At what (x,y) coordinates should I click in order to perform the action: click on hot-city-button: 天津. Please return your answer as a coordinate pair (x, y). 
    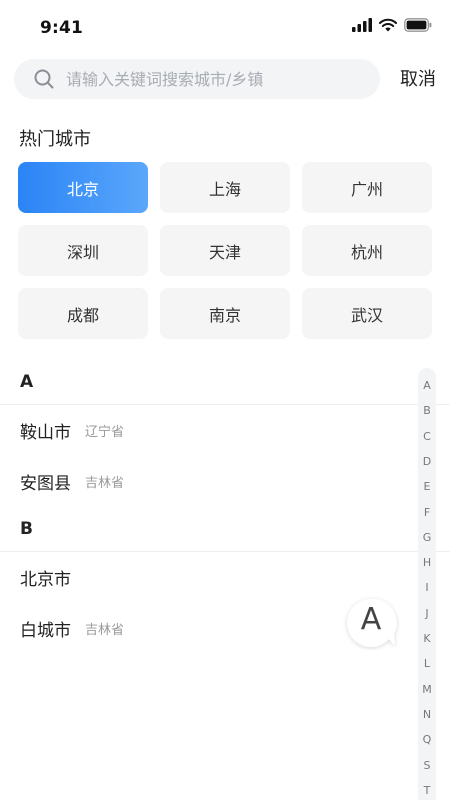
    Looking at the image, I should click on (225, 250).